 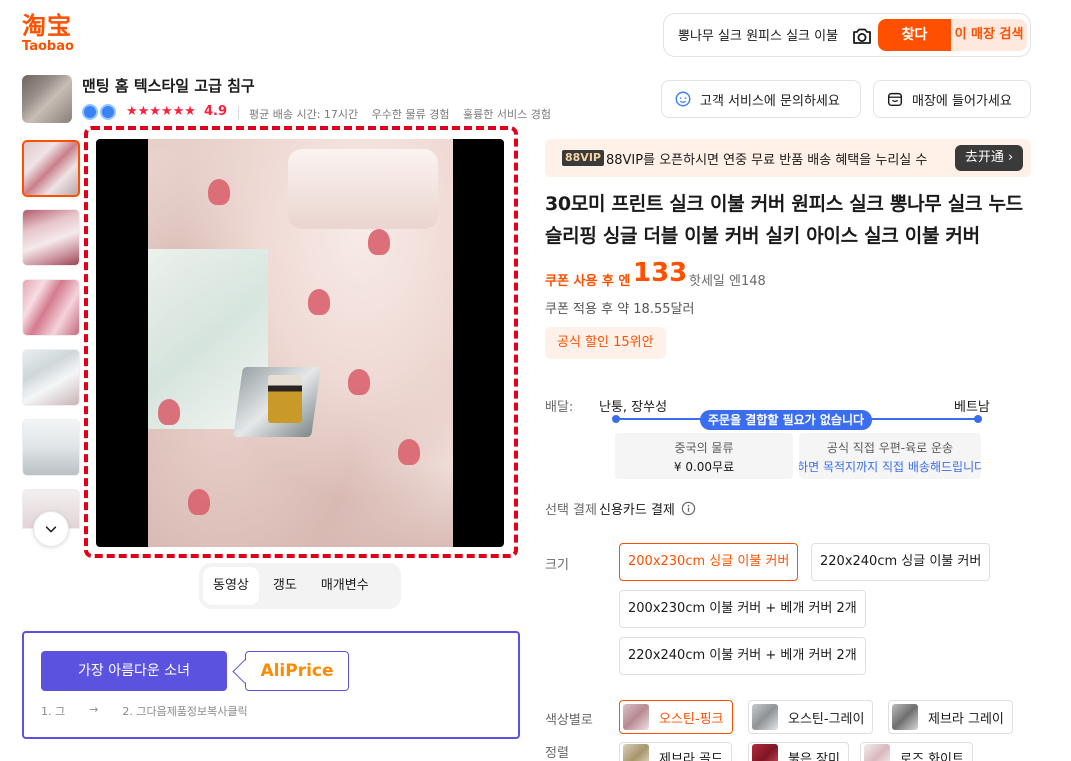 I want to click on usd-price: 쿠폰 적용 후 약 18.55달러, so click(x=620, y=309).